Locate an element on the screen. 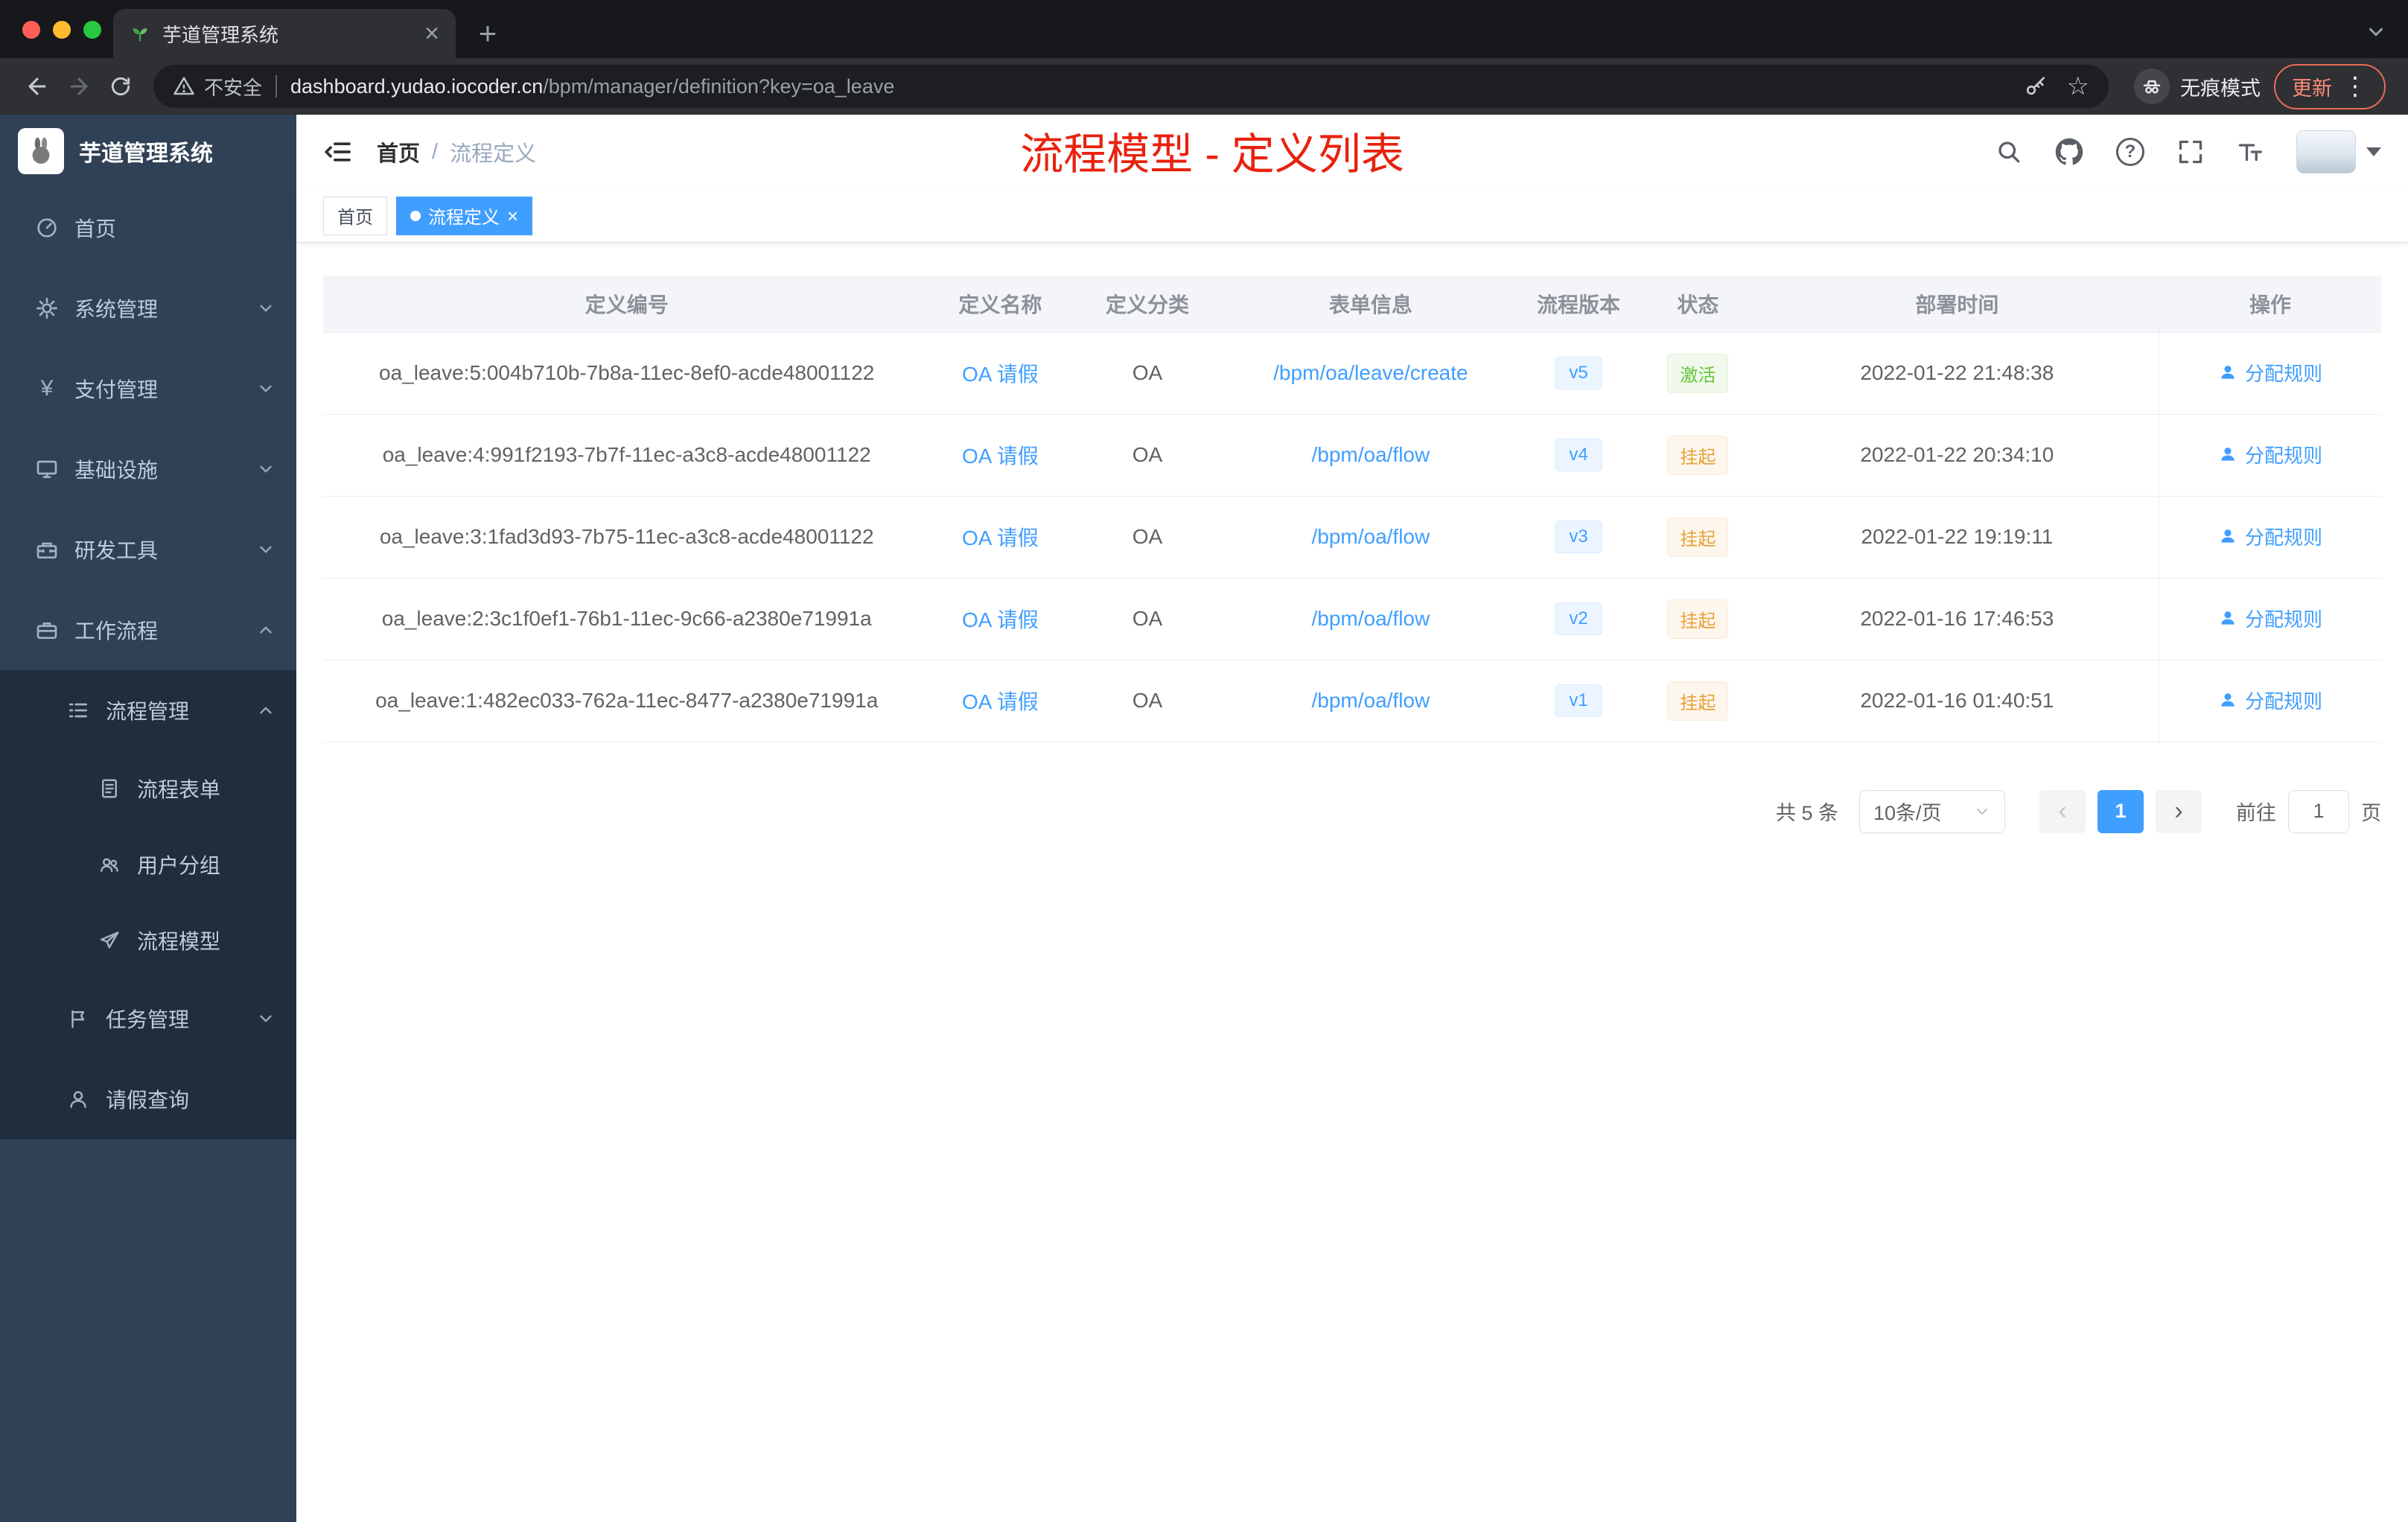 This screenshot has width=2408, height=1522. font-size-icon is located at coordinates (2250, 151).